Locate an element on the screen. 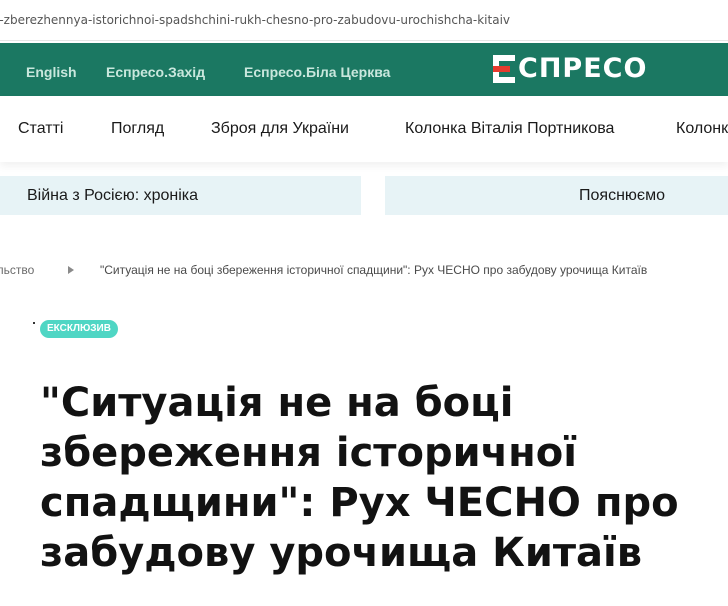 The height and width of the screenshot is (606, 728). pill-war-chronicle: Війна з Росією: хроніка is located at coordinates (180, 195).